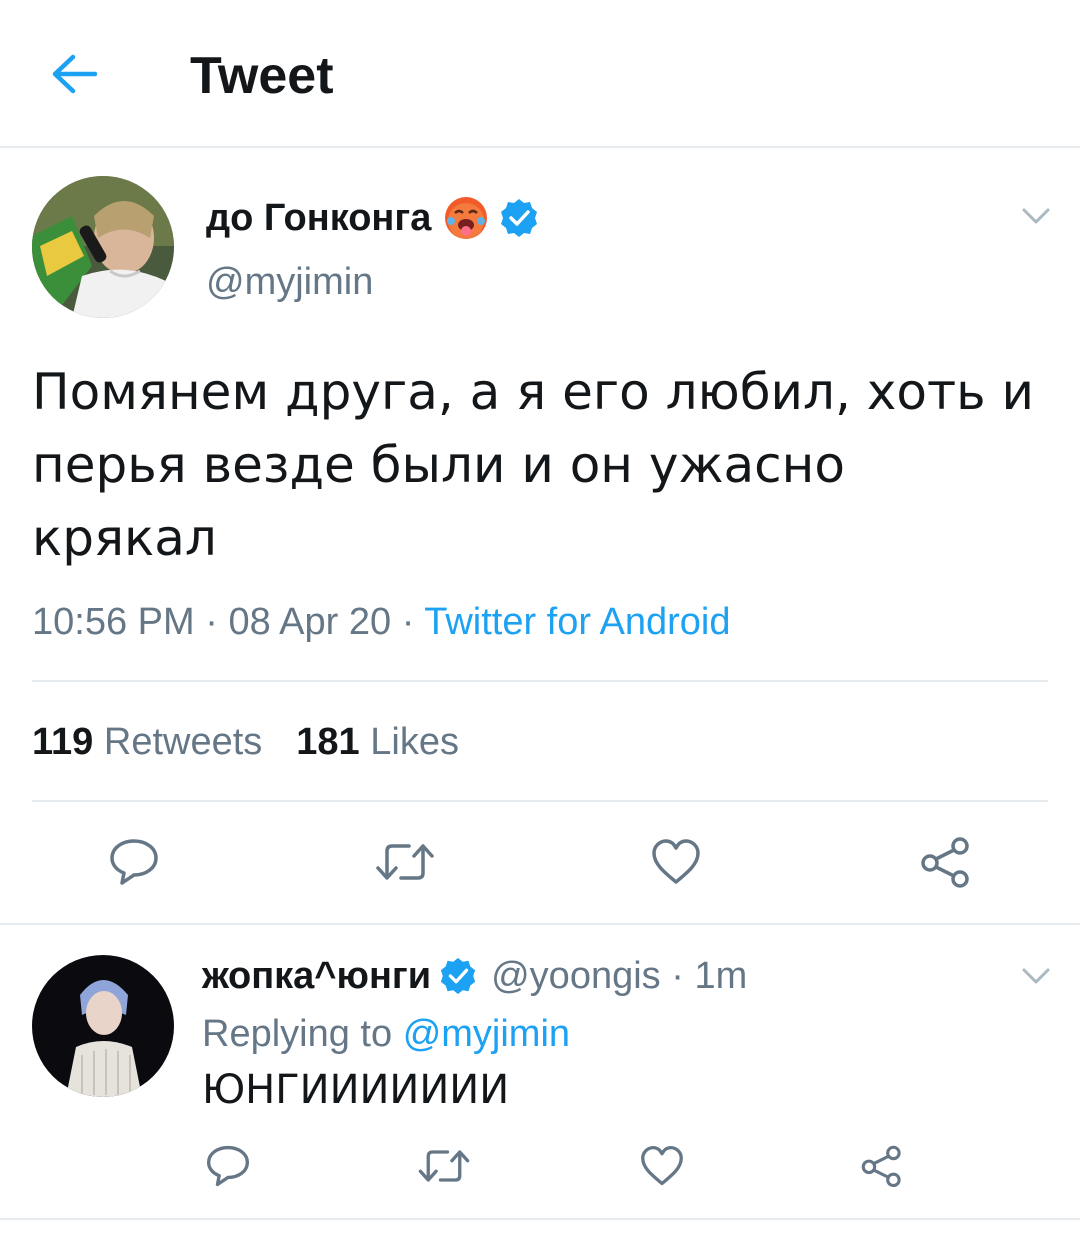 The height and width of the screenshot is (1236, 1080). What do you see at coordinates (466, 218) in the screenshot?
I see `hot-face-emoji-icon` at bounding box center [466, 218].